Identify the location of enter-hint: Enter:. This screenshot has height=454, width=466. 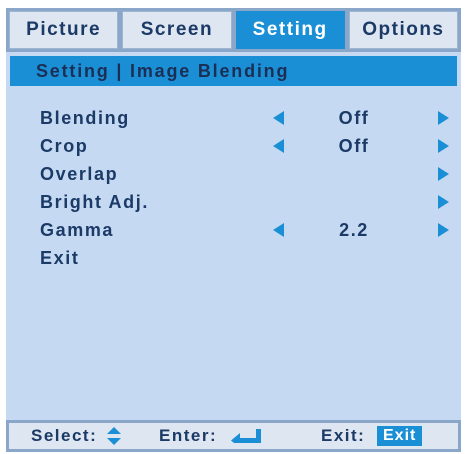
(188, 435).